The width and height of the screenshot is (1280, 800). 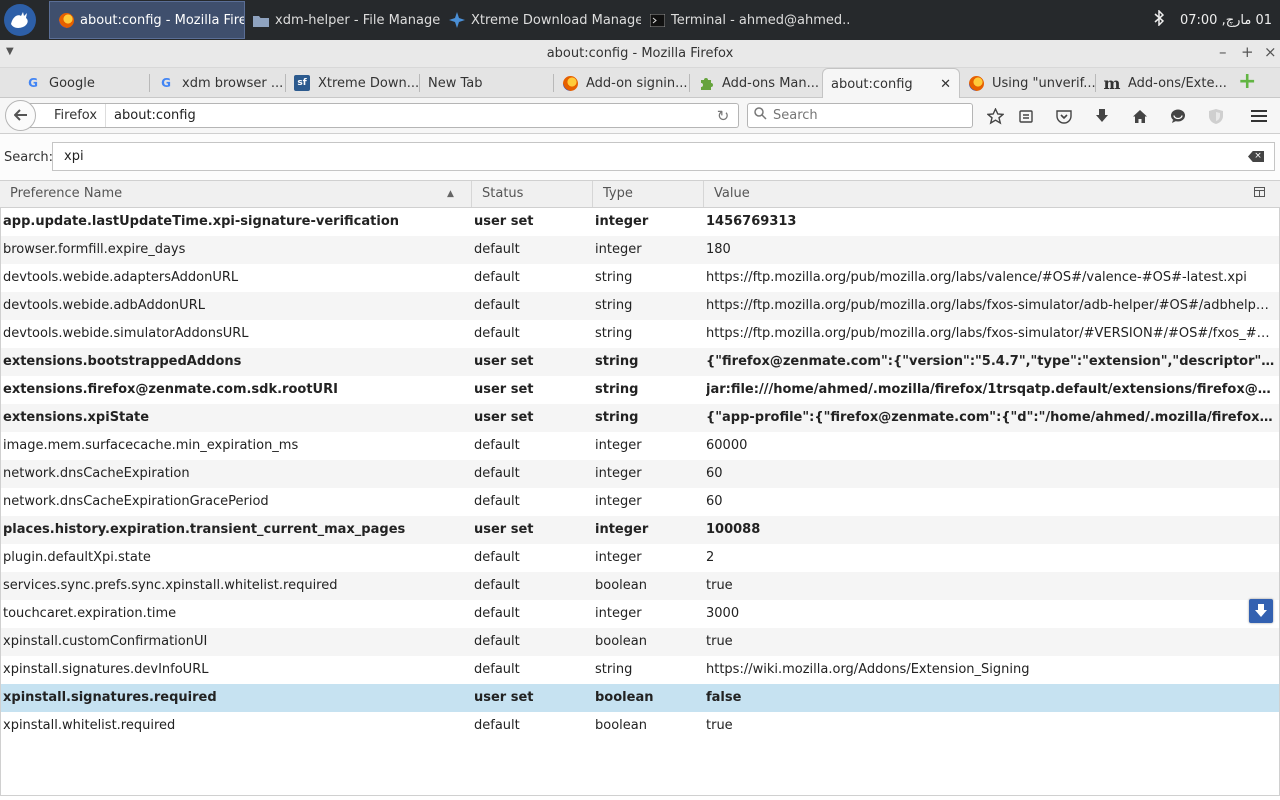 What do you see at coordinates (532, 194) in the screenshot?
I see `column-header-status: Status` at bounding box center [532, 194].